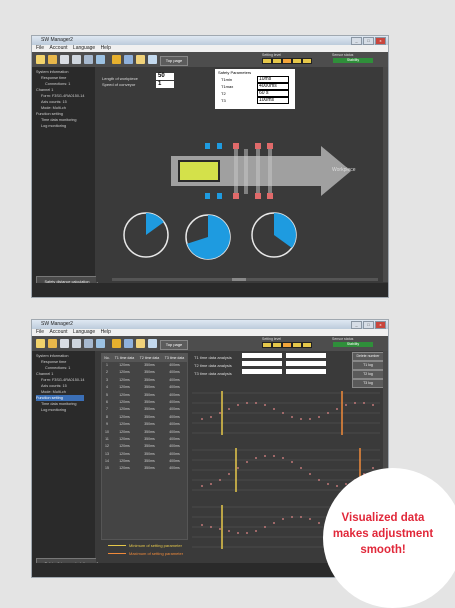 The height and width of the screenshot is (608, 455). I want to click on table-row: 11 120ms 350ms 400ms, so click(144, 439).